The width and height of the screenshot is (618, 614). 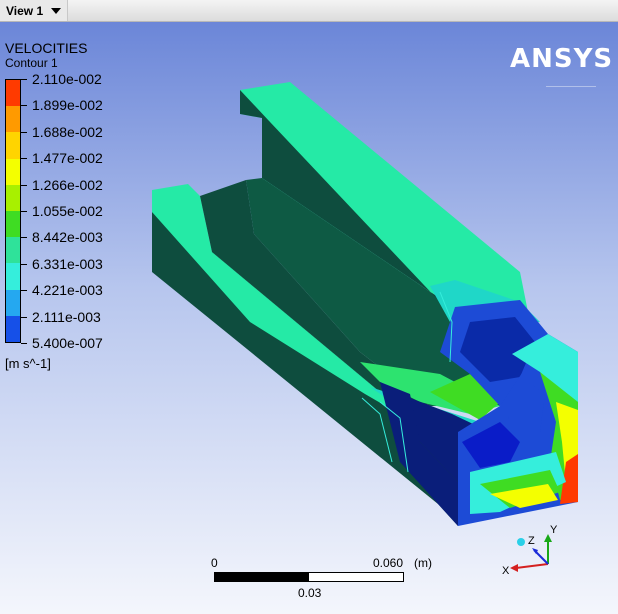 I want to click on legend-value-label: 6.331e-003, so click(x=67, y=263).